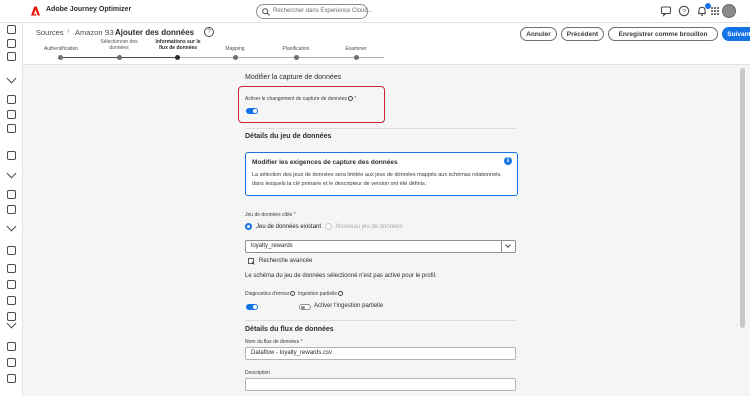  I want to click on description-field, so click(380, 384).